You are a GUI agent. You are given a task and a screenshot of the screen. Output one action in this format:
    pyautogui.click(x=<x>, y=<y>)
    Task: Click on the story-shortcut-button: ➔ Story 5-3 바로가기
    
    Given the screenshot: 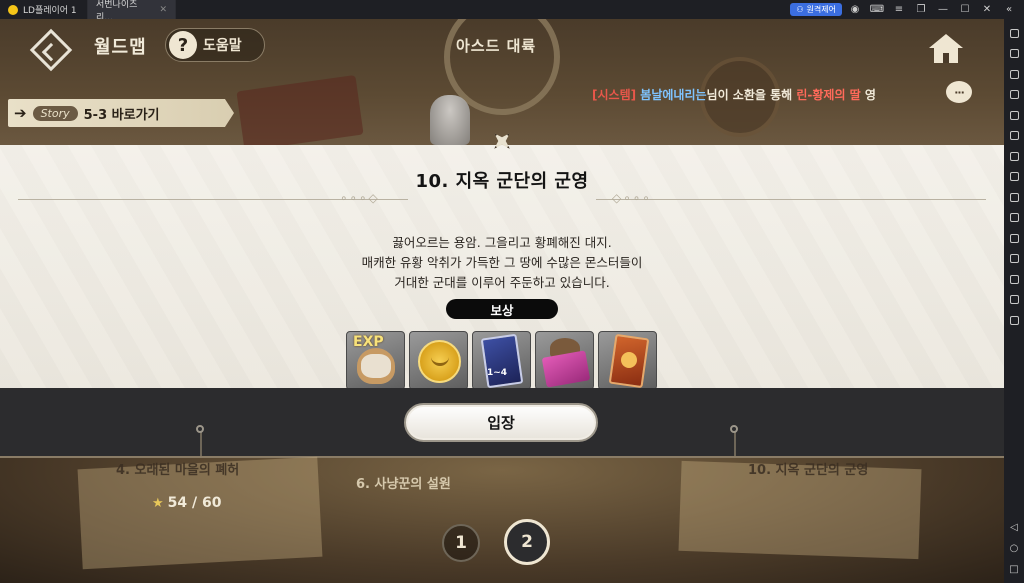 What is the action you would take?
    pyautogui.click(x=121, y=113)
    